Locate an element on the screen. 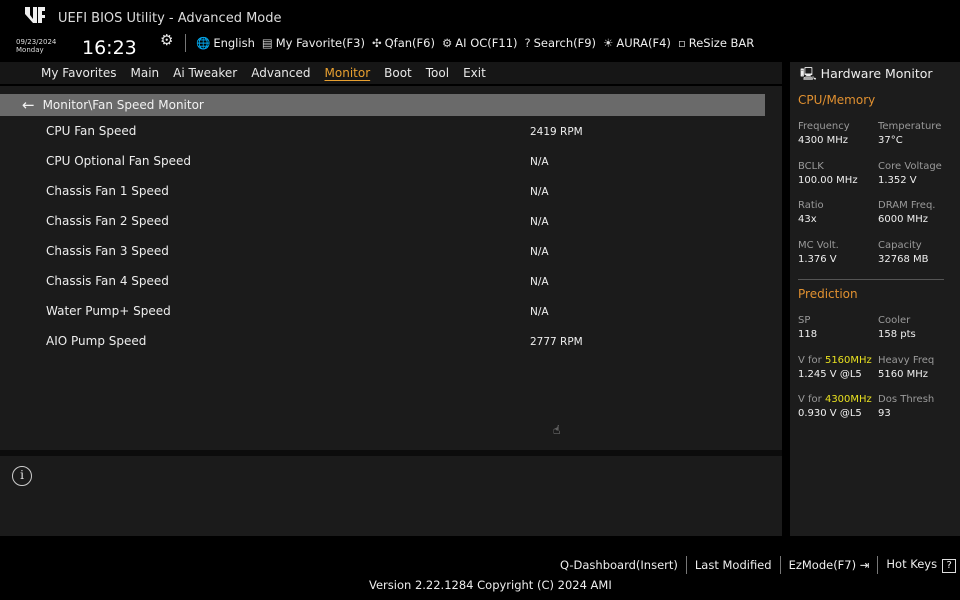 This screenshot has height=600, width=960. hw-label: Core Voltage is located at coordinates (910, 166).